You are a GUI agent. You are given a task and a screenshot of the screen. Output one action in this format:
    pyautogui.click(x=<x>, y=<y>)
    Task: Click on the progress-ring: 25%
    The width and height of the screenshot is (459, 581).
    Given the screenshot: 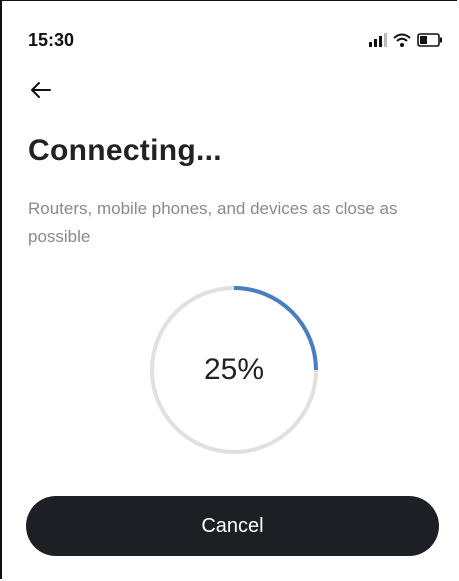 What is the action you would take?
    pyautogui.click(x=234, y=370)
    